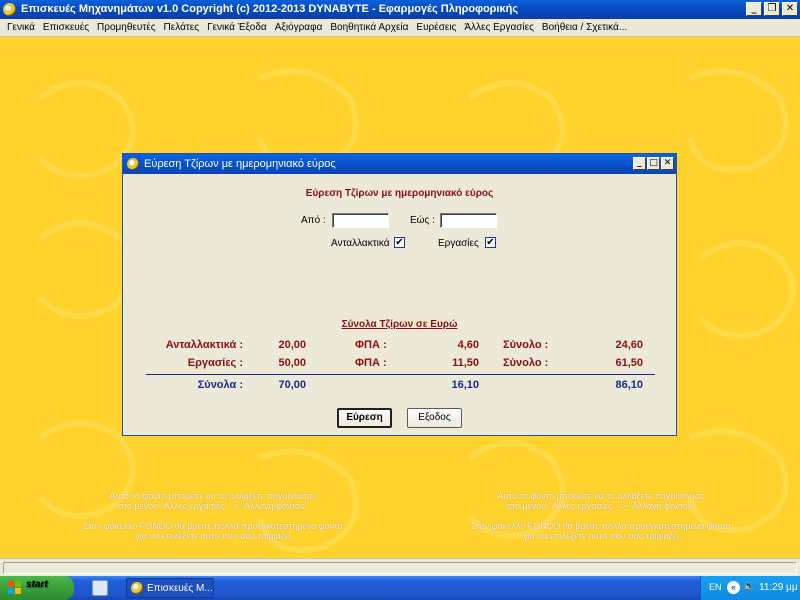 The width and height of the screenshot is (800, 600). What do you see at coordinates (629, 363) in the screenshot?
I see `jobs-total-value: 61,50` at bounding box center [629, 363].